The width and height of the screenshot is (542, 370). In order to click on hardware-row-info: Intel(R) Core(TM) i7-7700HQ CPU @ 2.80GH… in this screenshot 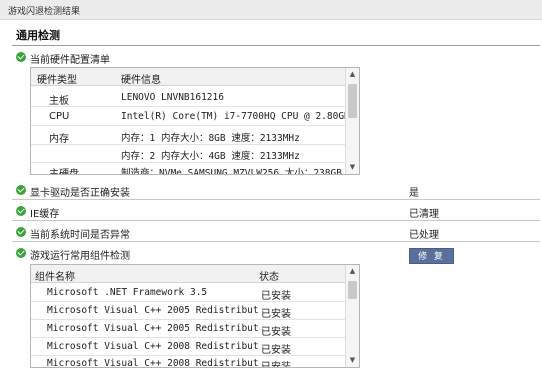, I will do `click(238, 116)`.